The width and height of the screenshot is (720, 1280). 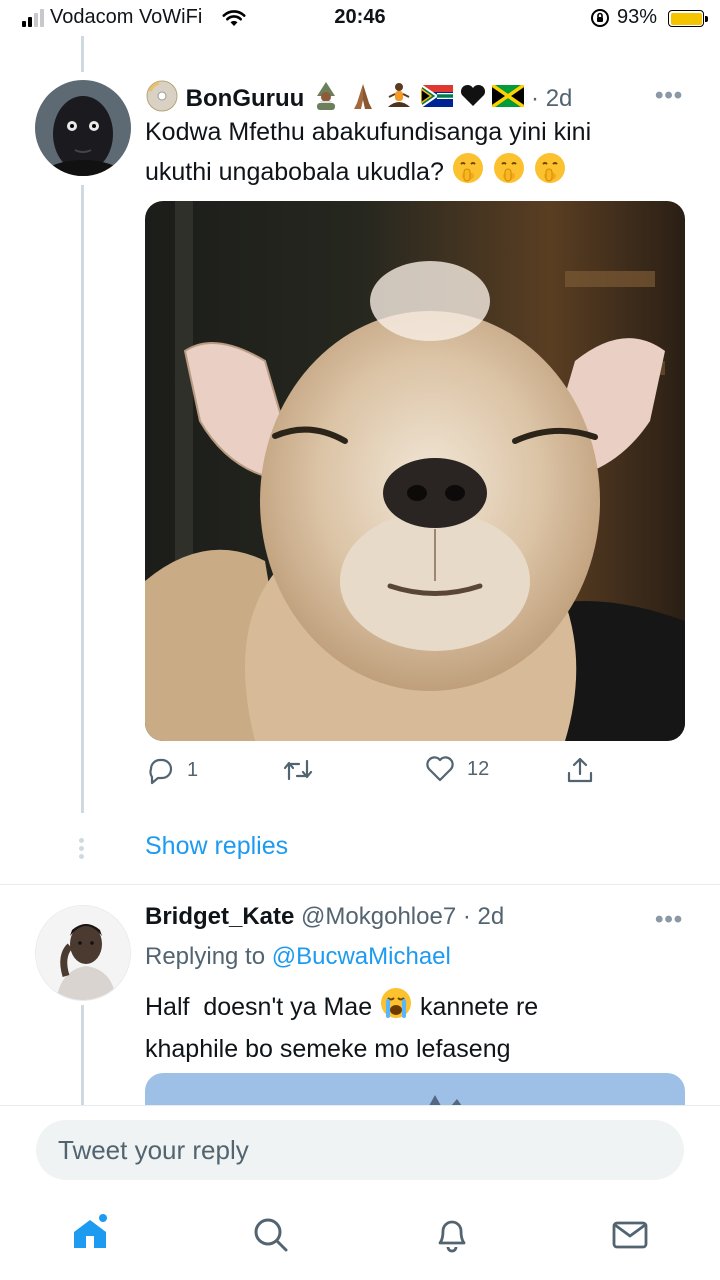 I want to click on retweet-icon, so click(x=298, y=770).